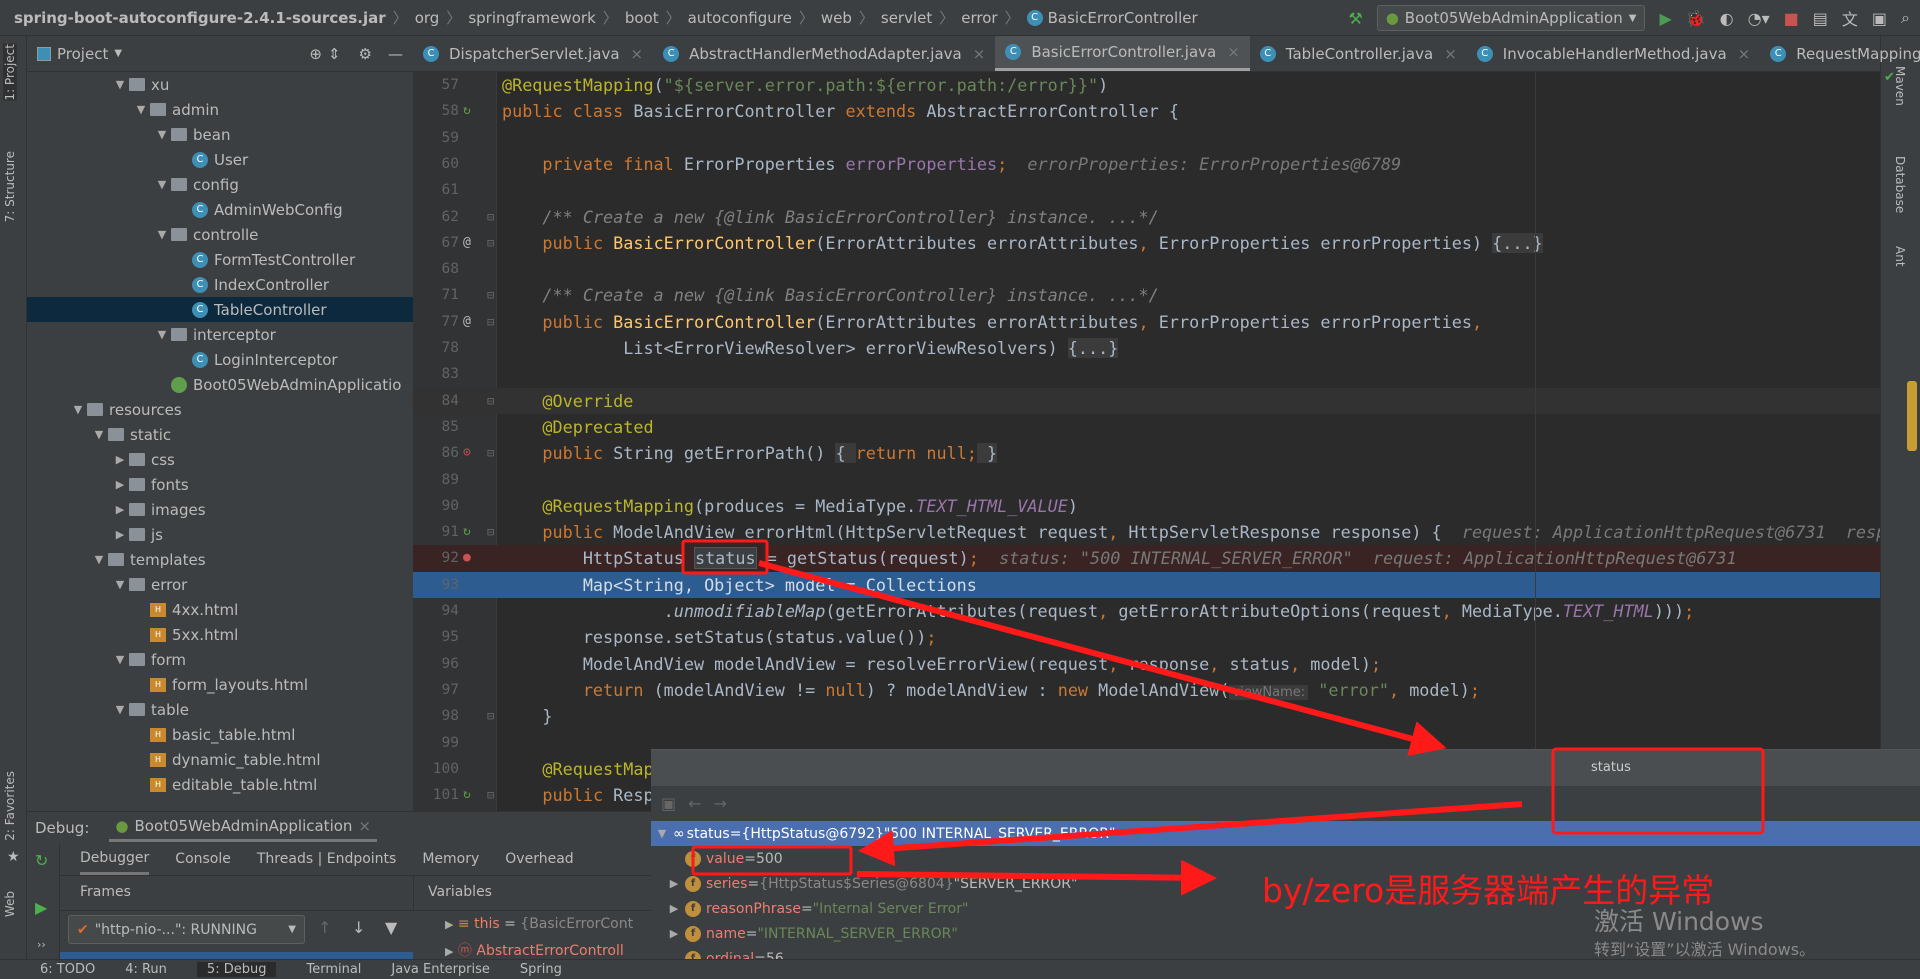 The width and height of the screenshot is (1920, 979). I want to click on tab-requestmapping: C RequestMapping, so click(1840, 53).